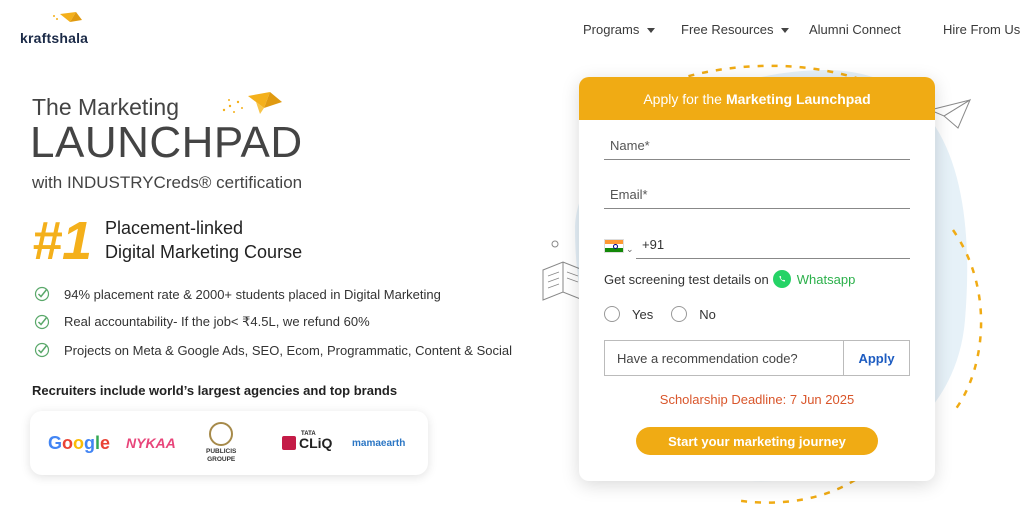  I want to click on publicis-seal-icon, so click(221, 434).